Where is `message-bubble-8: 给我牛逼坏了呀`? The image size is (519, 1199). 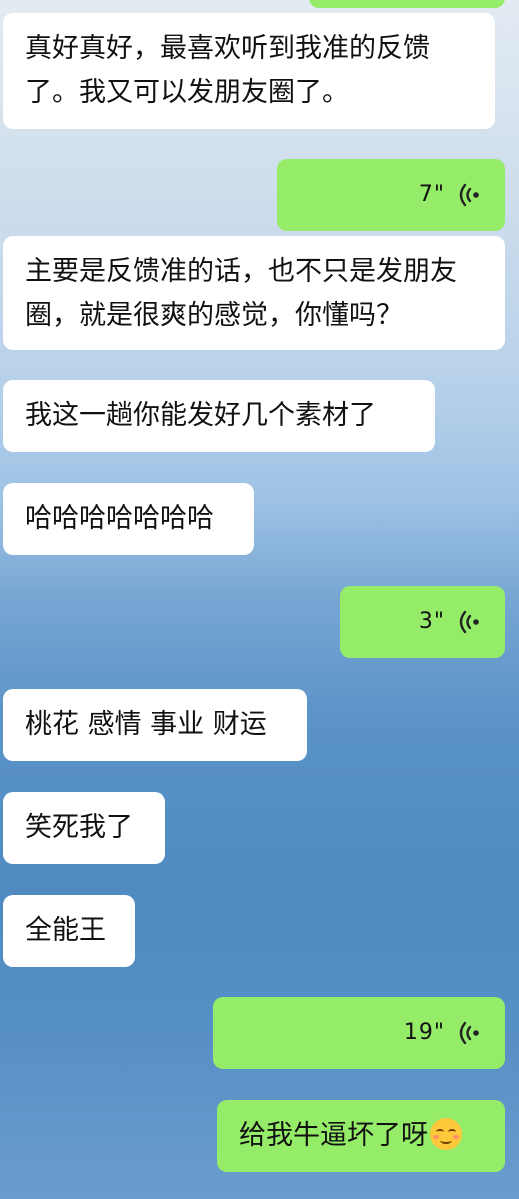 message-bubble-8: 给我牛逼坏了呀 is located at coordinates (361, 1136).